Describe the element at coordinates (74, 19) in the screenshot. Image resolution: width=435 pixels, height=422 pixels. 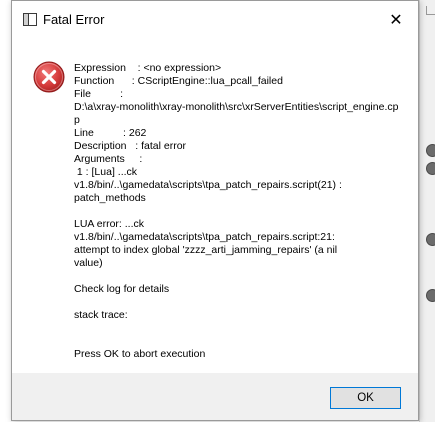
I see `dialog-title: Fatal Error` at that location.